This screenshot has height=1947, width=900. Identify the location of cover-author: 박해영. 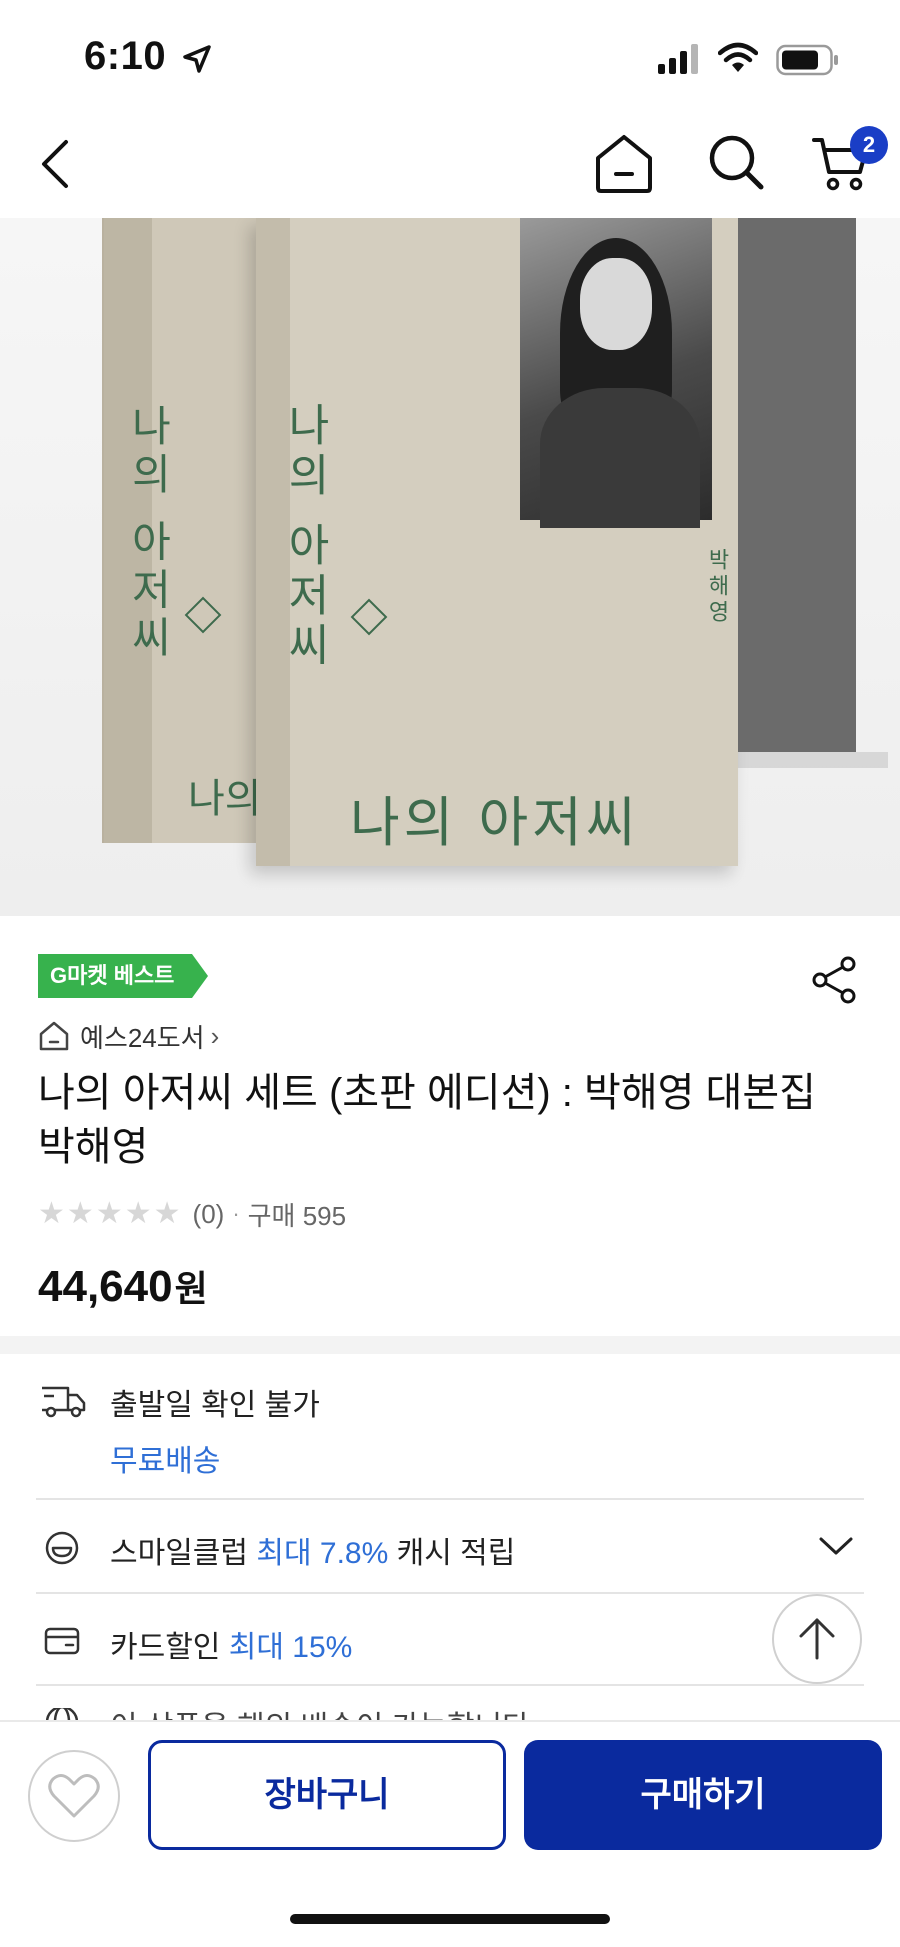
(716, 587).